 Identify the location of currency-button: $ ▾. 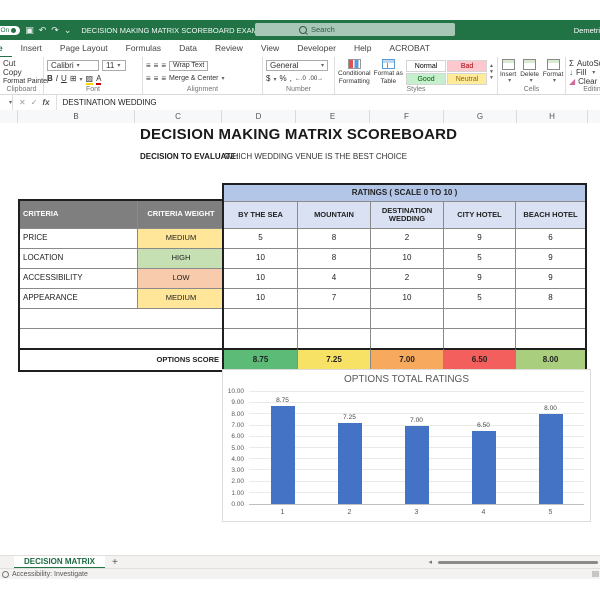
(271, 78).